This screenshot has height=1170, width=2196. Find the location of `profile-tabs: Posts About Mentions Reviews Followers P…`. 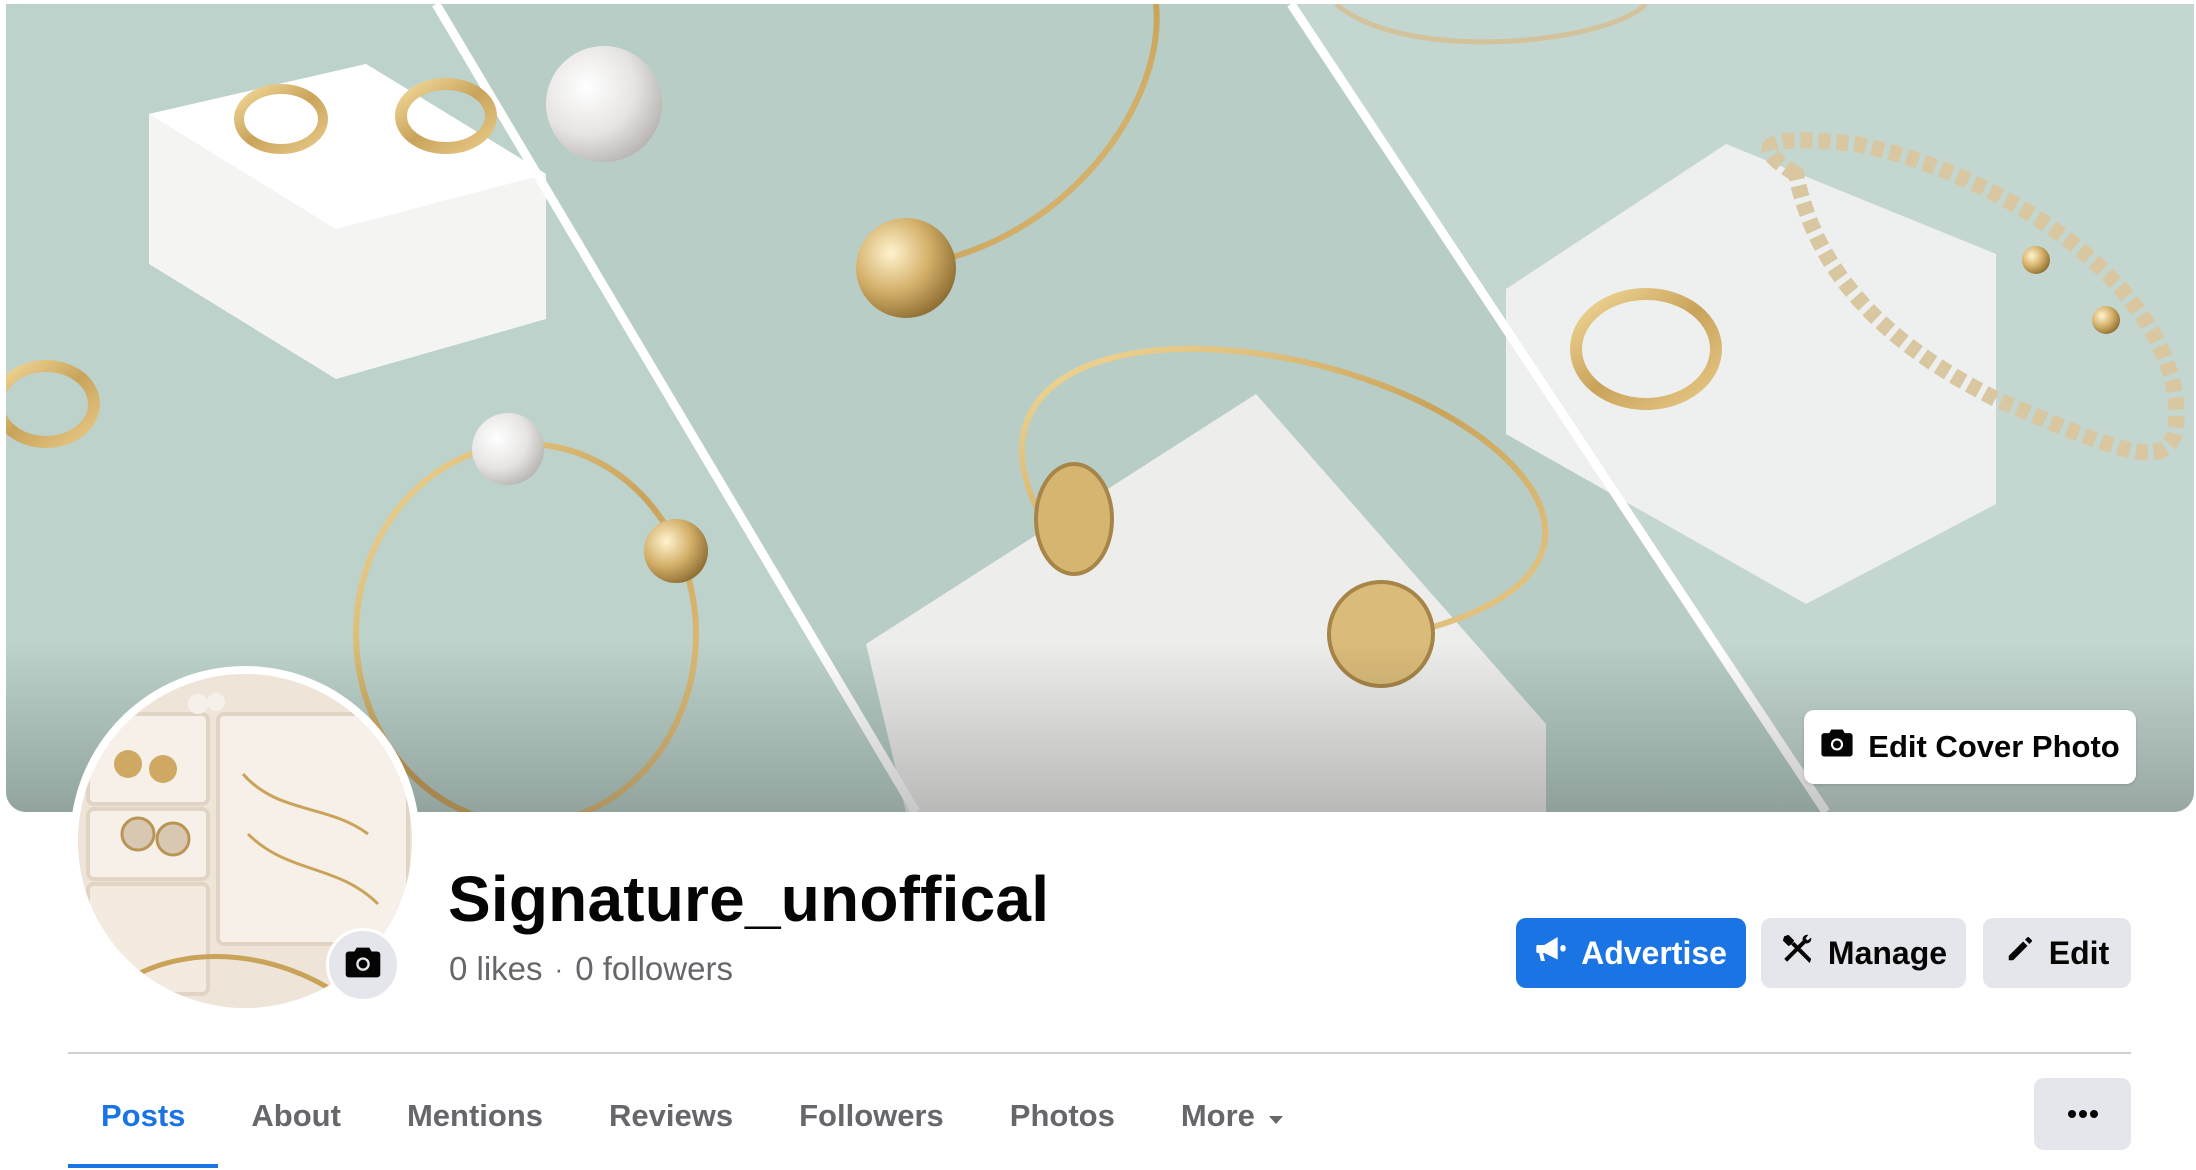

profile-tabs: Posts About Mentions Reviews Followers P… is located at coordinates (693, 1123).